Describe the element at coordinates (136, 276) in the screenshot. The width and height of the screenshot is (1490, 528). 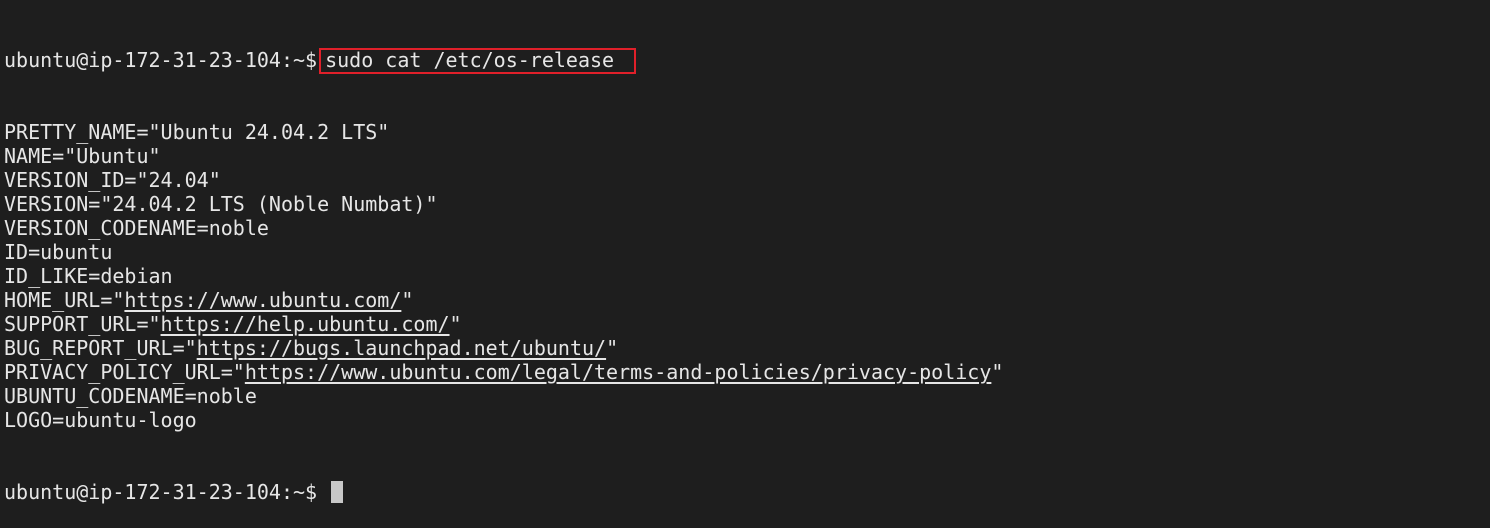
I see `output-value: debian` at that location.